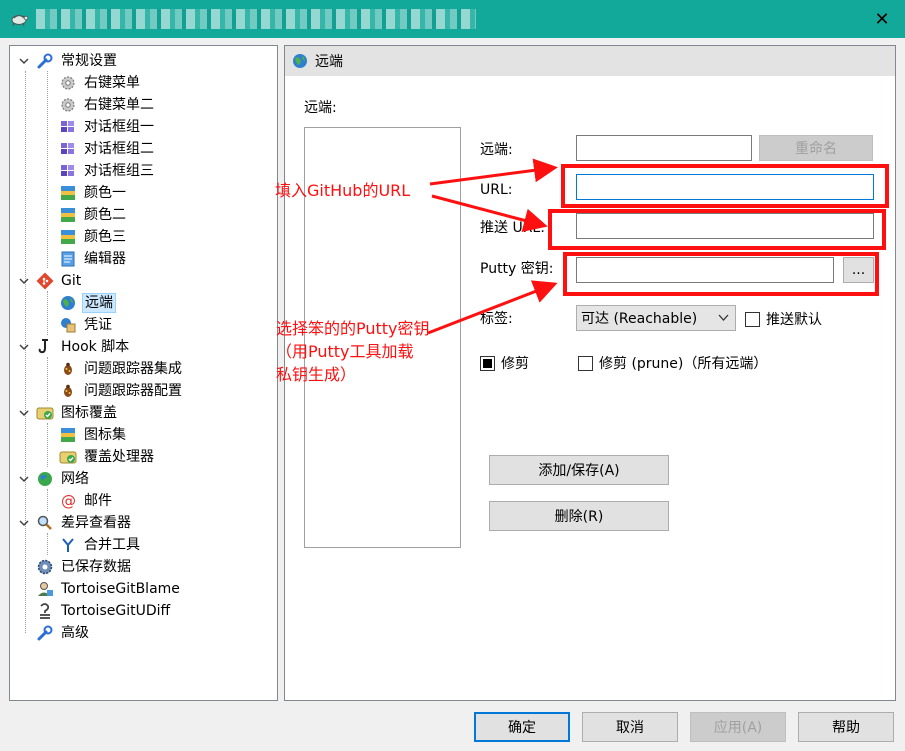  What do you see at coordinates (77, 413) in the screenshot?
I see `tree-item-icon-overlays: 图标覆盖` at bounding box center [77, 413].